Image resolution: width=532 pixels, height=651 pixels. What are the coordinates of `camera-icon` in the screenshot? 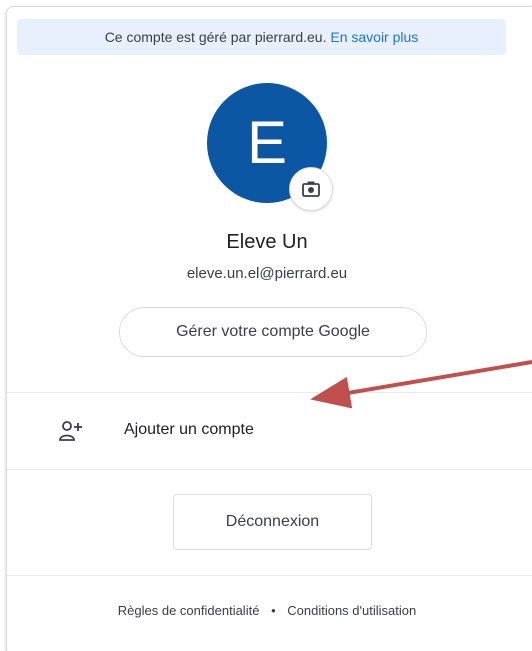 It's located at (311, 189).